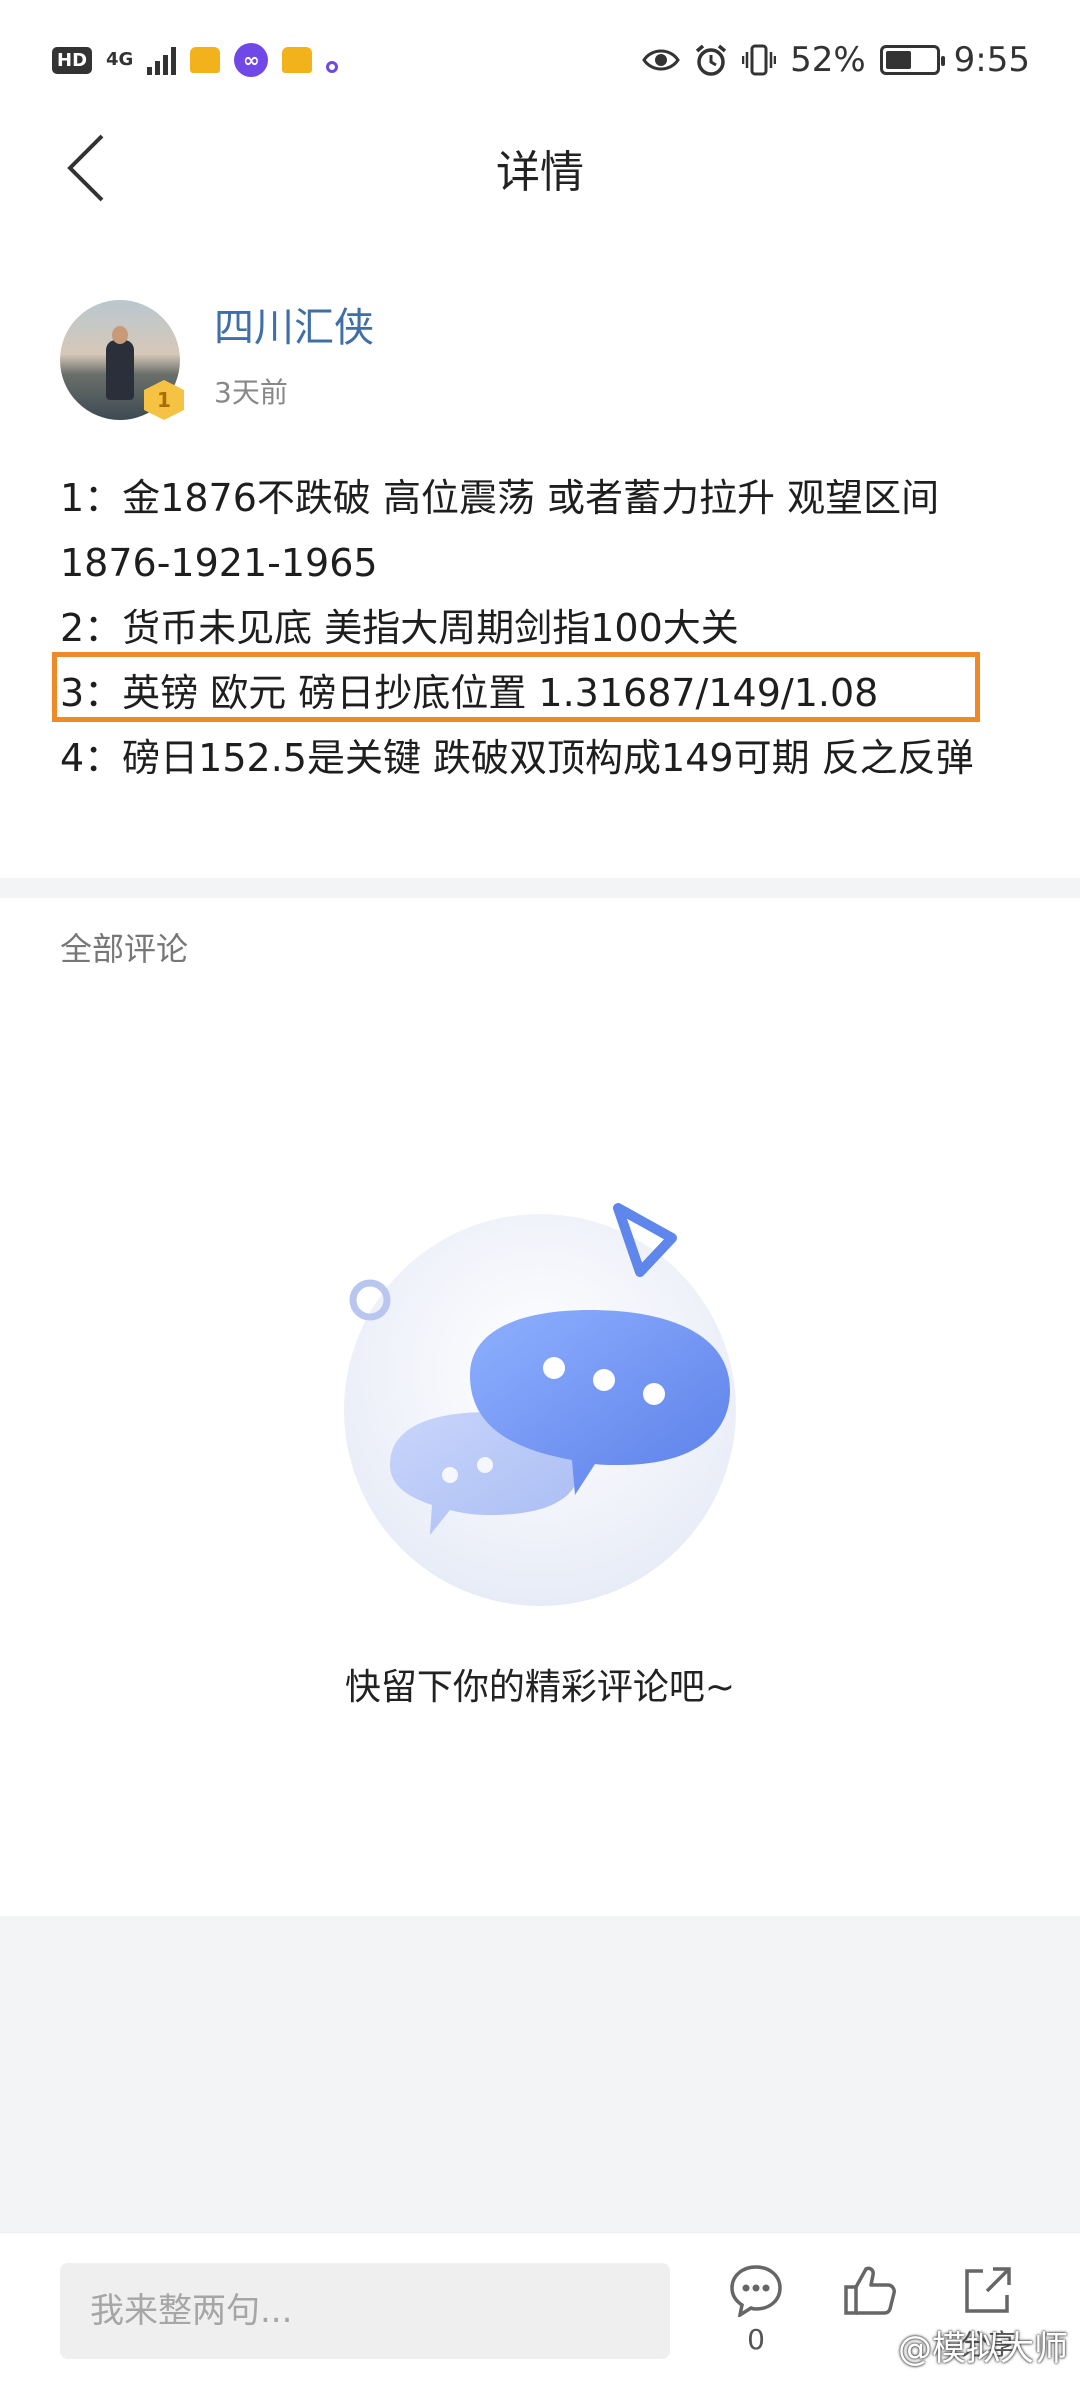 Image resolution: width=1080 pixels, height=2388 pixels. Describe the element at coordinates (988, 2290) in the screenshot. I see `share-icon` at that location.